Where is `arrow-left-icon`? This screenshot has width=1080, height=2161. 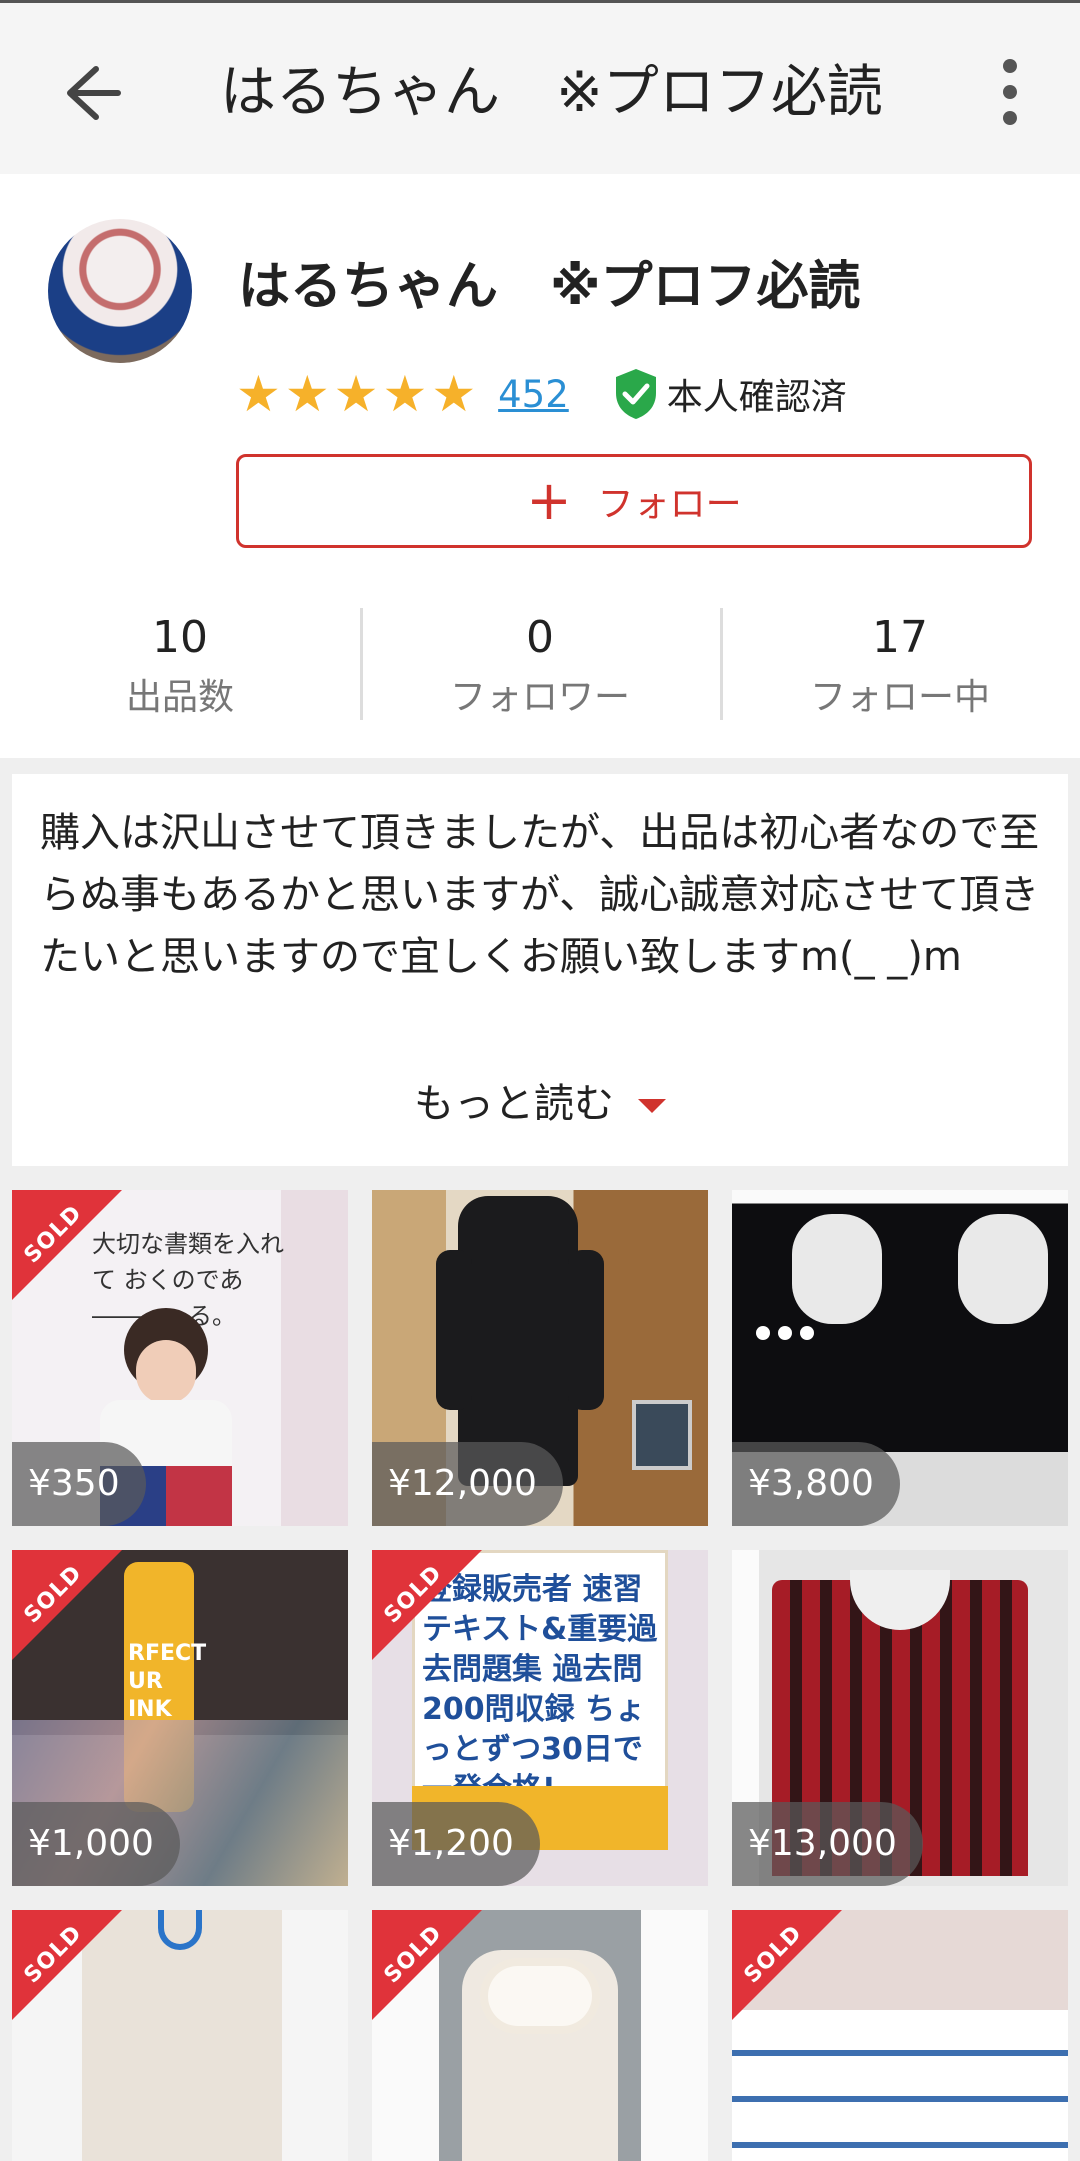 arrow-left-icon is located at coordinates (86, 93).